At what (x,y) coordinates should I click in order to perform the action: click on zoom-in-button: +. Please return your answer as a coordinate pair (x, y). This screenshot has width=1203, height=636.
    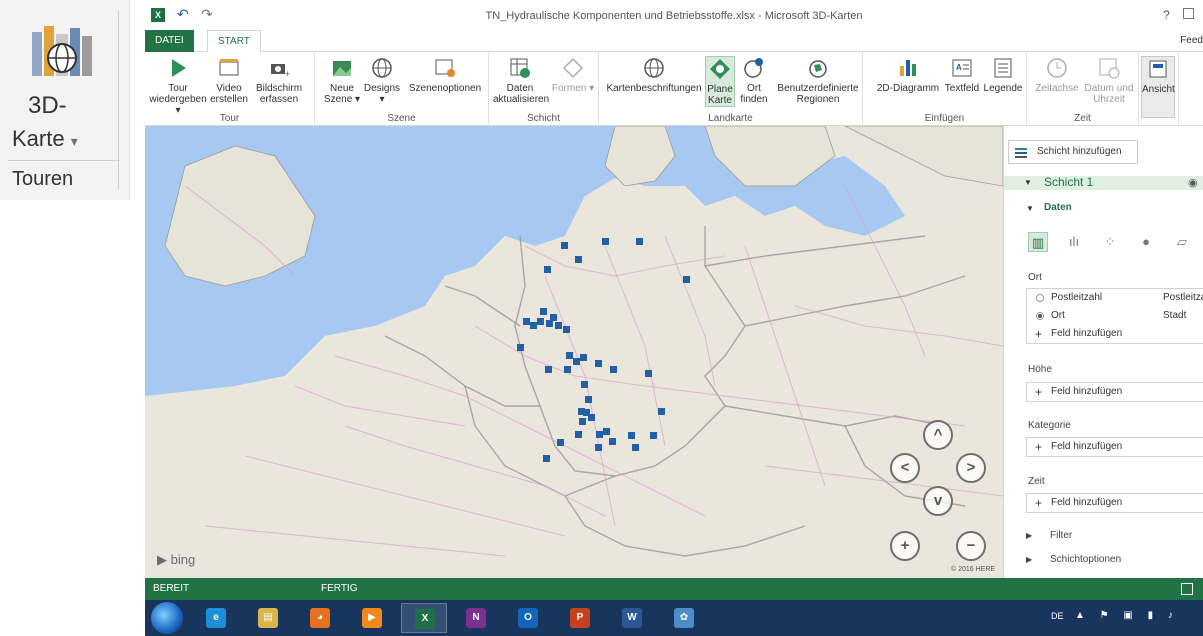
    Looking at the image, I should click on (905, 546).